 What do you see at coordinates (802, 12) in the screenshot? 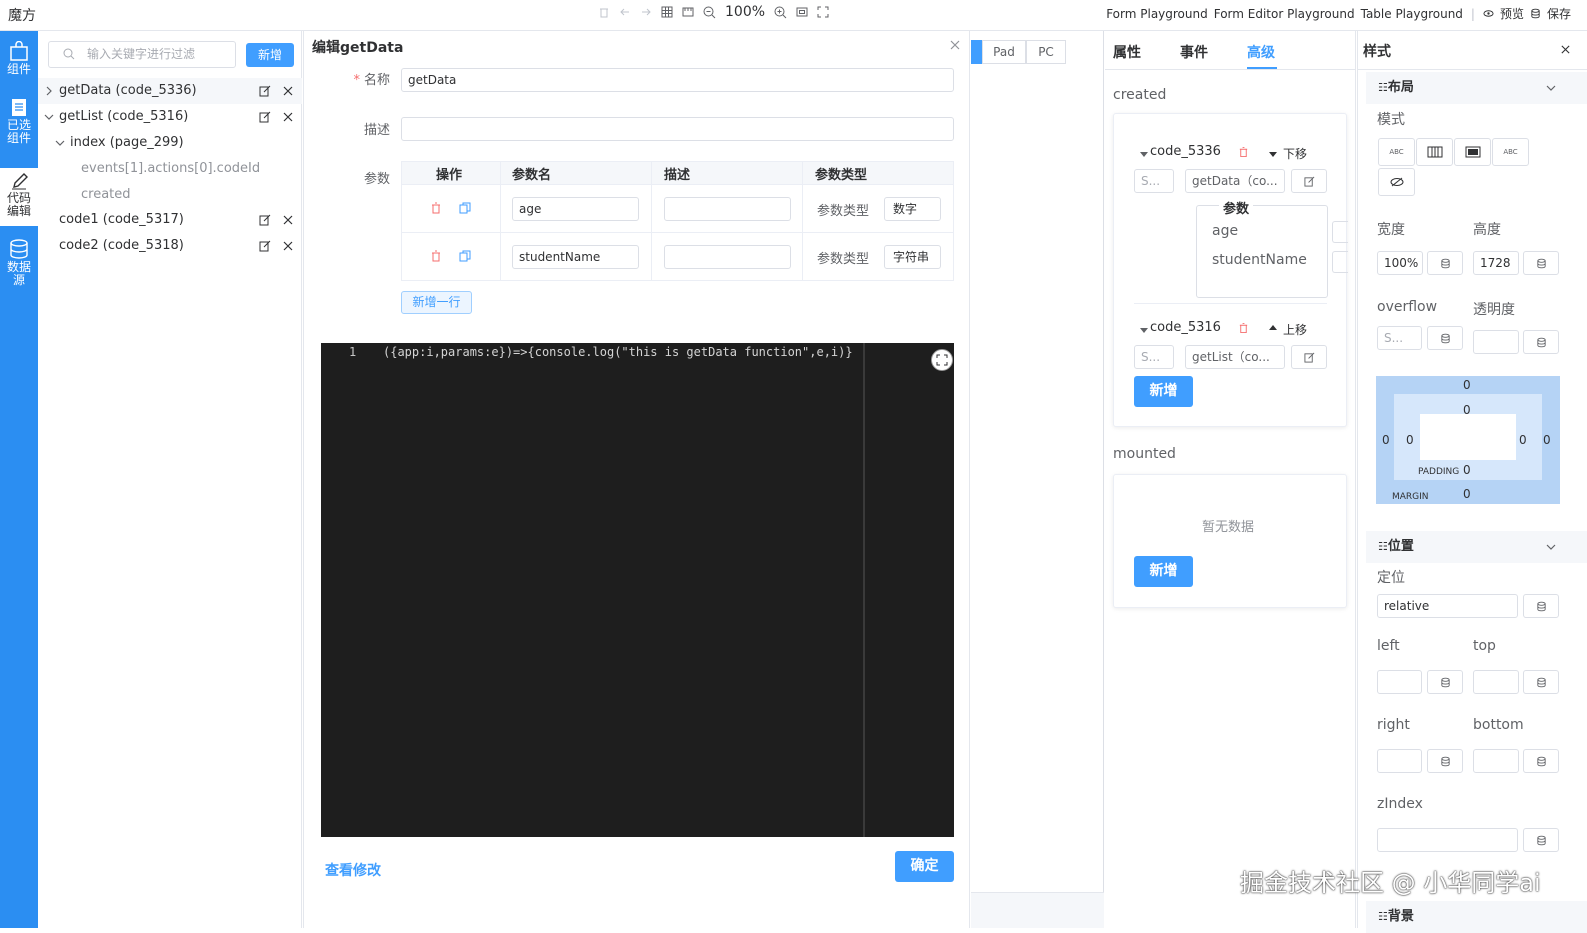
I see `fit-icon` at bounding box center [802, 12].